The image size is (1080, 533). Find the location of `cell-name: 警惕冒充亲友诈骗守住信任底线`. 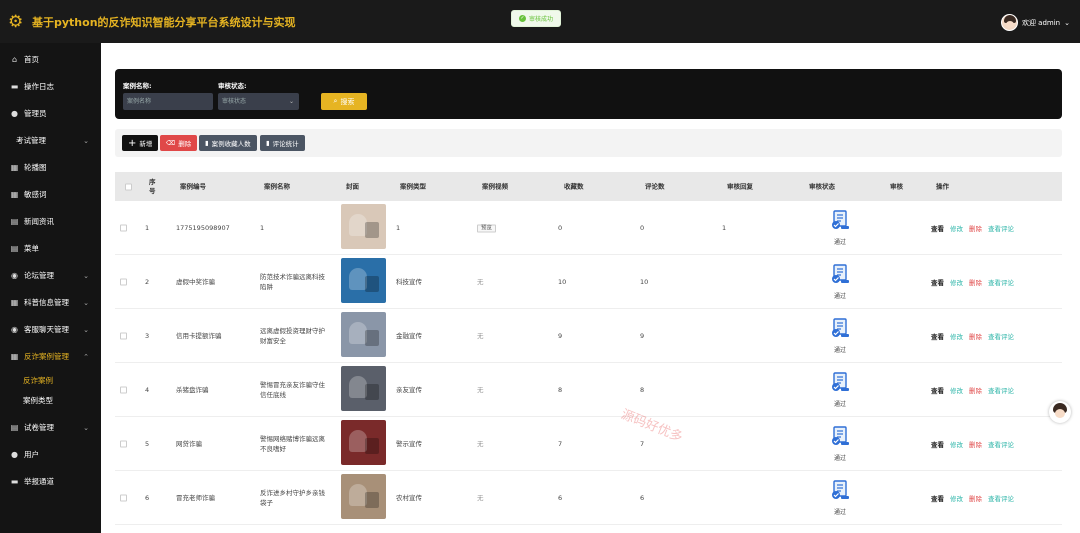

cell-name: 警惕冒充亲友诈骗守住信任底线 is located at coordinates (292, 389).